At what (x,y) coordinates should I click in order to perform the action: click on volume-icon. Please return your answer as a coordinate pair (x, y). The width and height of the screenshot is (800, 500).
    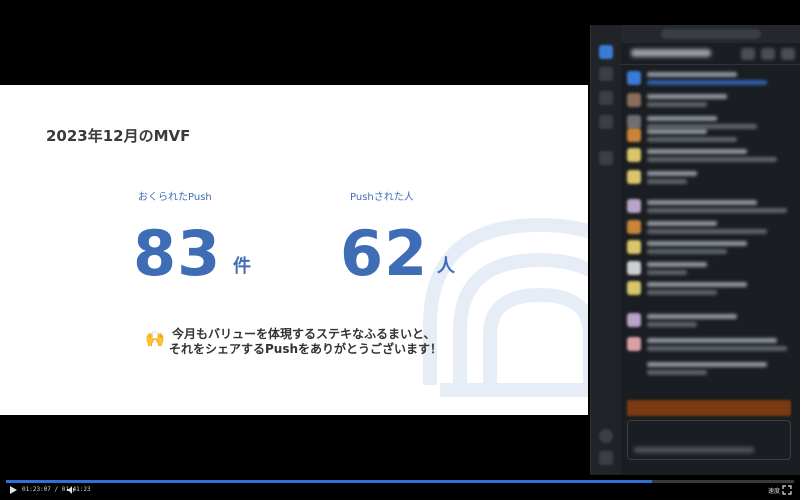
    Looking at the image, I should click on (71, 490).